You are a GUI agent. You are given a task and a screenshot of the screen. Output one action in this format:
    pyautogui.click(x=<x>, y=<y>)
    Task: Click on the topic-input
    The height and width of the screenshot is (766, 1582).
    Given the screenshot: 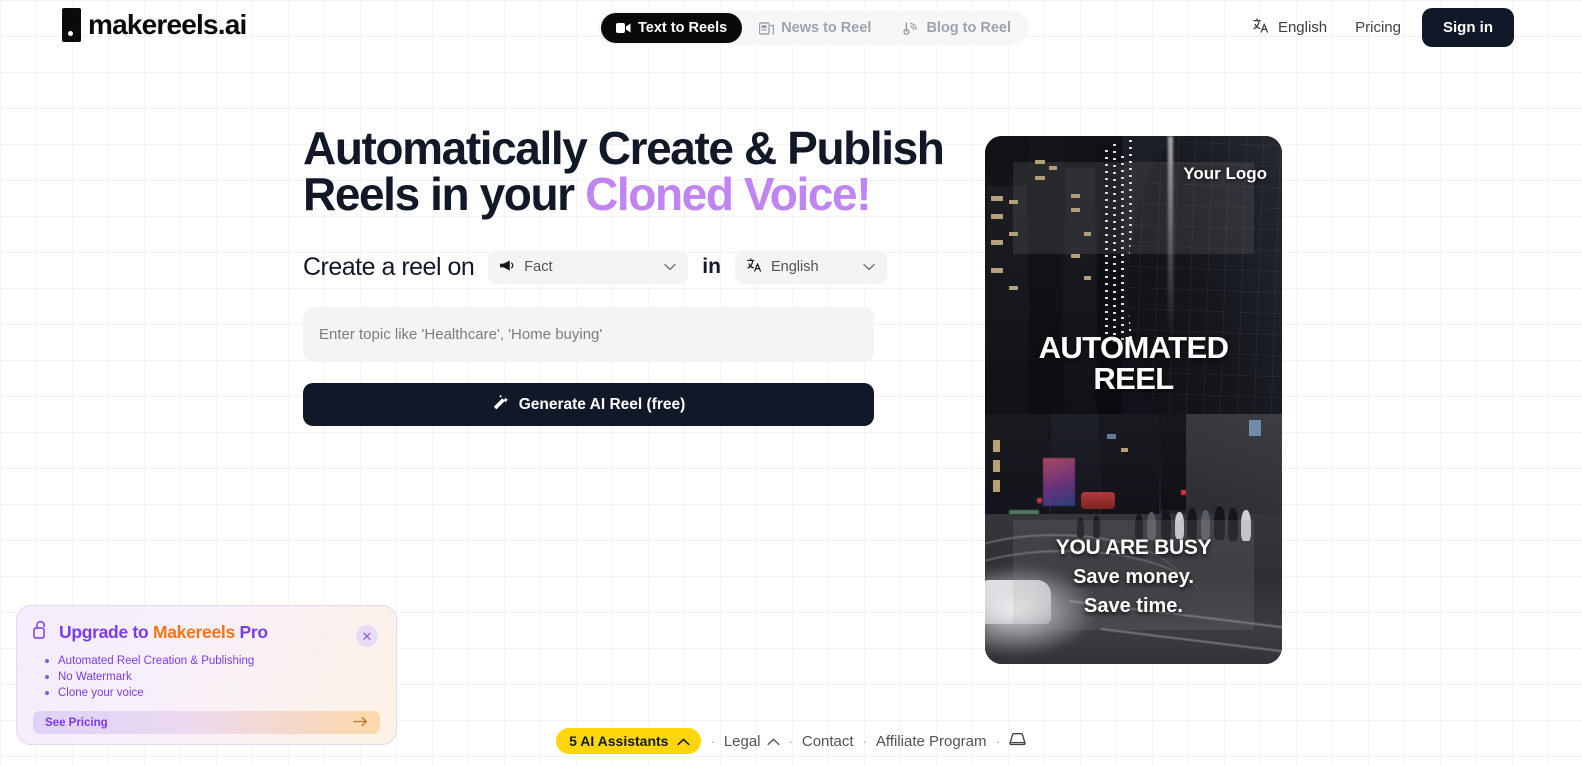 What is the action you would take?
    pyautogui.click(x=588, y=334)
    